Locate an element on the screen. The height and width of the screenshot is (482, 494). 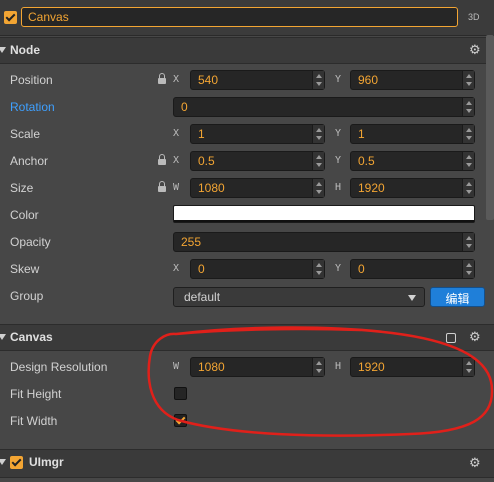
anchor-y-input: 0.5 is located at coordinates (412, 161).